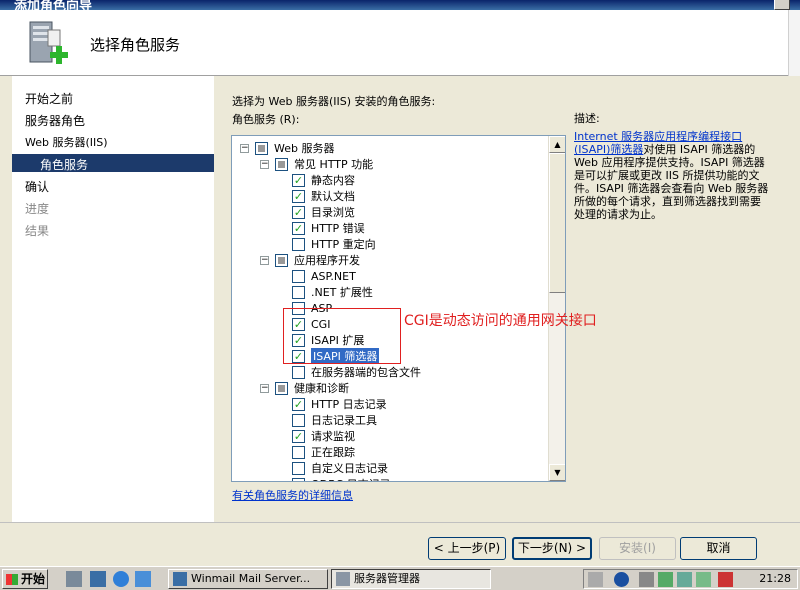 The height and width of the screenshot is (590, 800). Describe the element at coordinates (684, 579) in the screenshot. I see `security-icon` at that location.